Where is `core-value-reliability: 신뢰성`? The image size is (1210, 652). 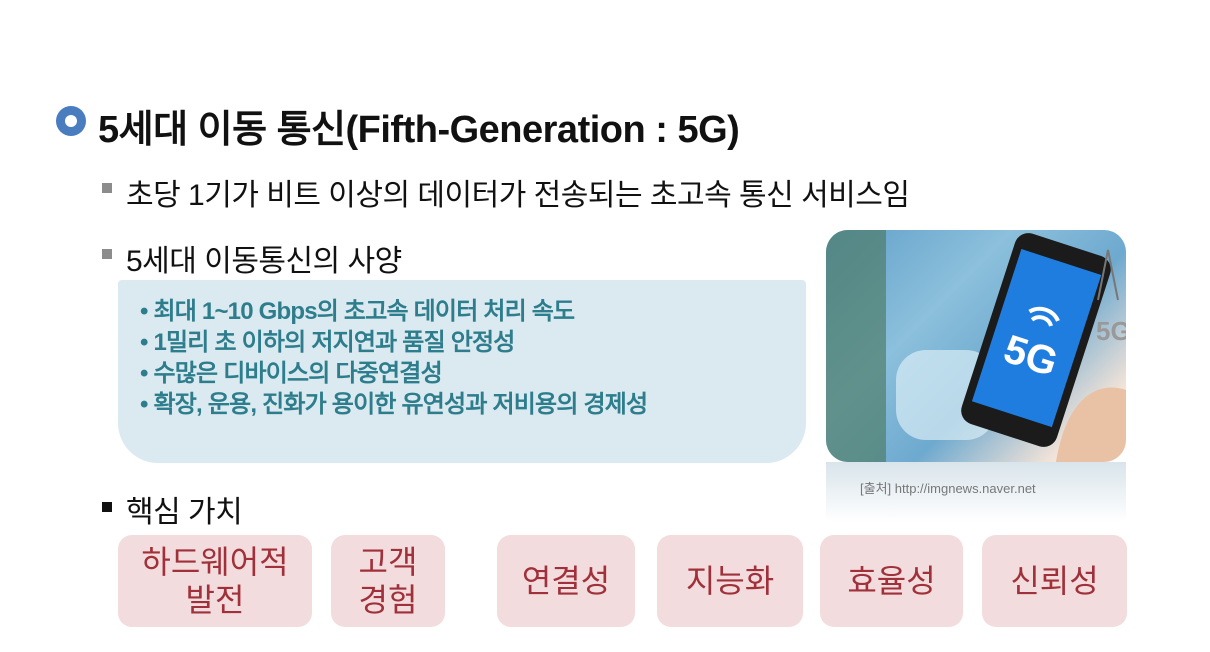
core-value-reliability: 신뢰성 is located at coordinates (1054, 581).